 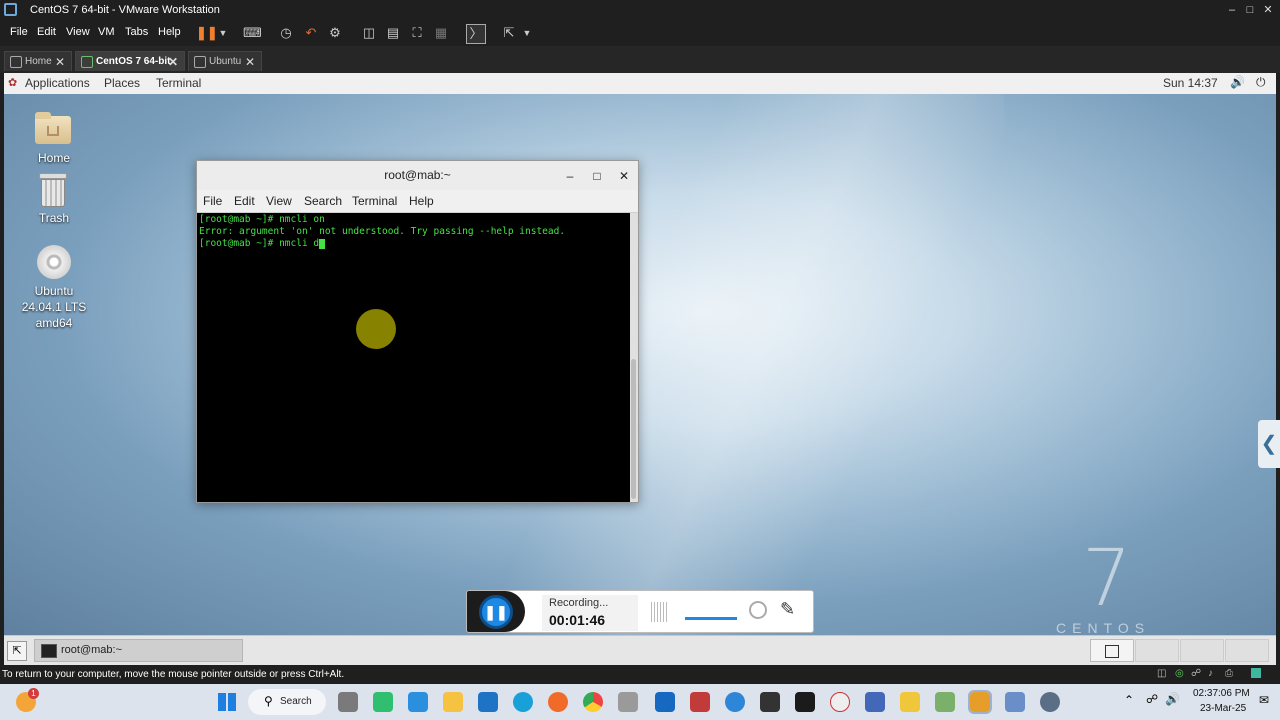 What do you see at coordinates (53, 190) in the screenshot?
I see `trash-icon` at bounding box center [53, 190].